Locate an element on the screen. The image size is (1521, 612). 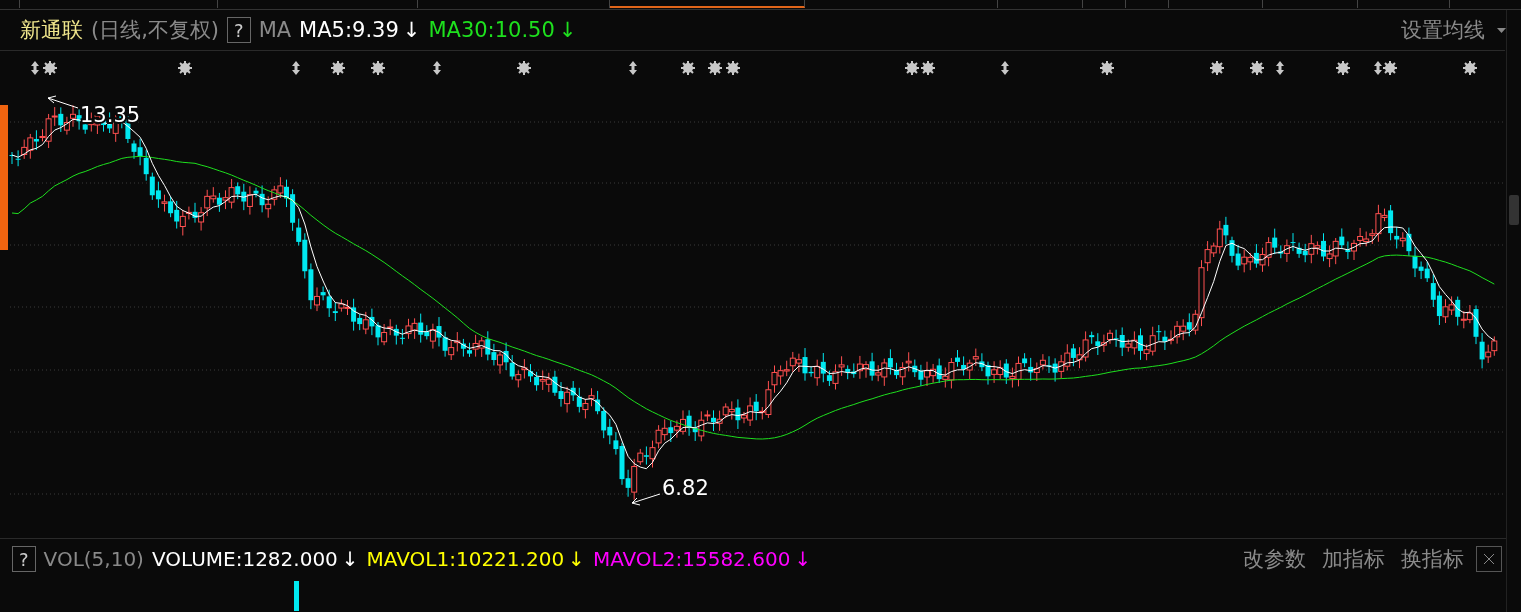
ma-value: MA5:9.39 is located at coordinates (349, 30).